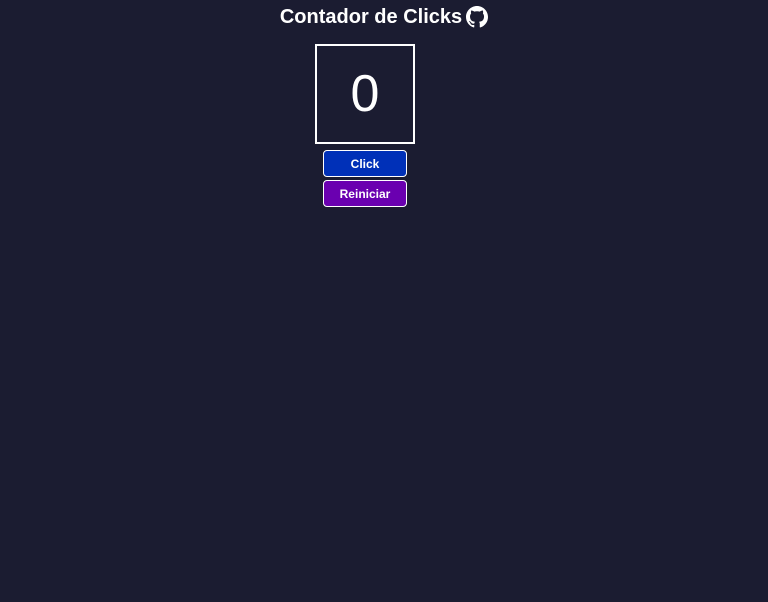  I want to click on github-icon, so click(477, 17).